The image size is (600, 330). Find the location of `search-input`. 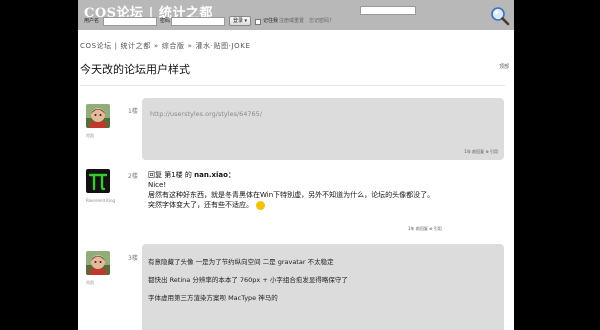

search-input is located at coordinates (388, 10).